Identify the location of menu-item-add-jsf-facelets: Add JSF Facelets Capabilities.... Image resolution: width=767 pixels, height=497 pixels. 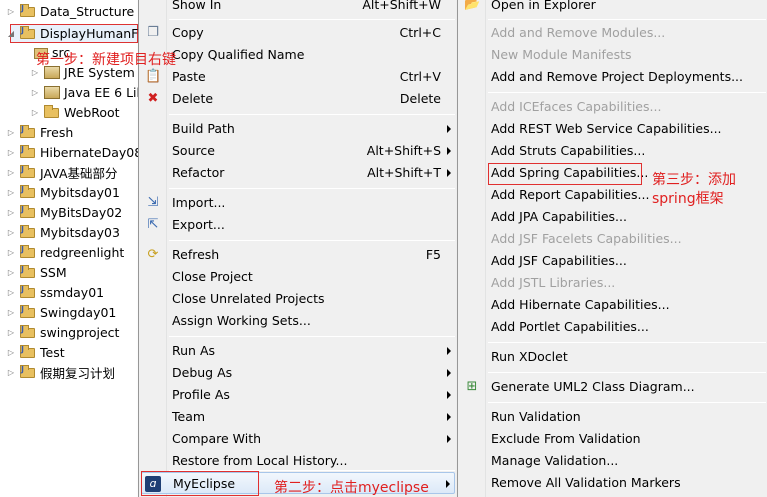
(612, 239).